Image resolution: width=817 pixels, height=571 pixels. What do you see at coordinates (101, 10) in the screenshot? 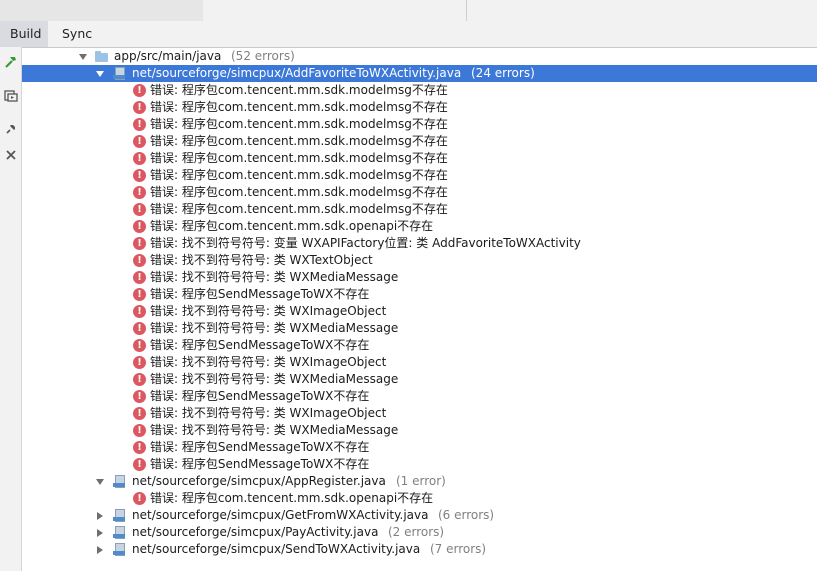
I see `top-strip-segment` at bounding box center [101, 10].